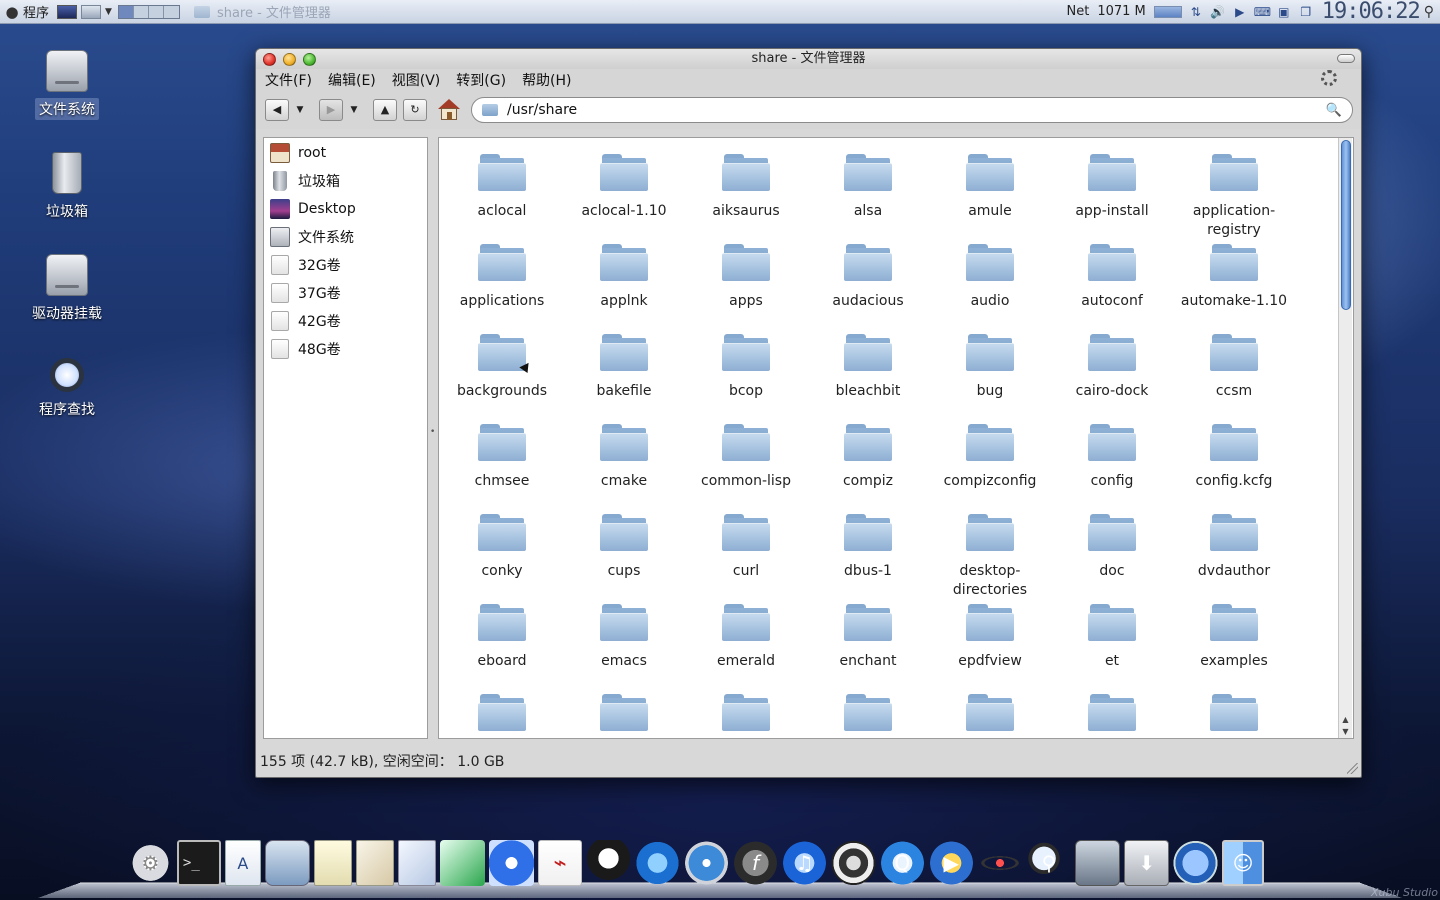 Image resolution: width=1440 pixels, height=900 pixels. What do you see at coordinates (560, 863) in the screenshot?
I see `pdf-icon: ⌁` at bounding box center [560, 863].